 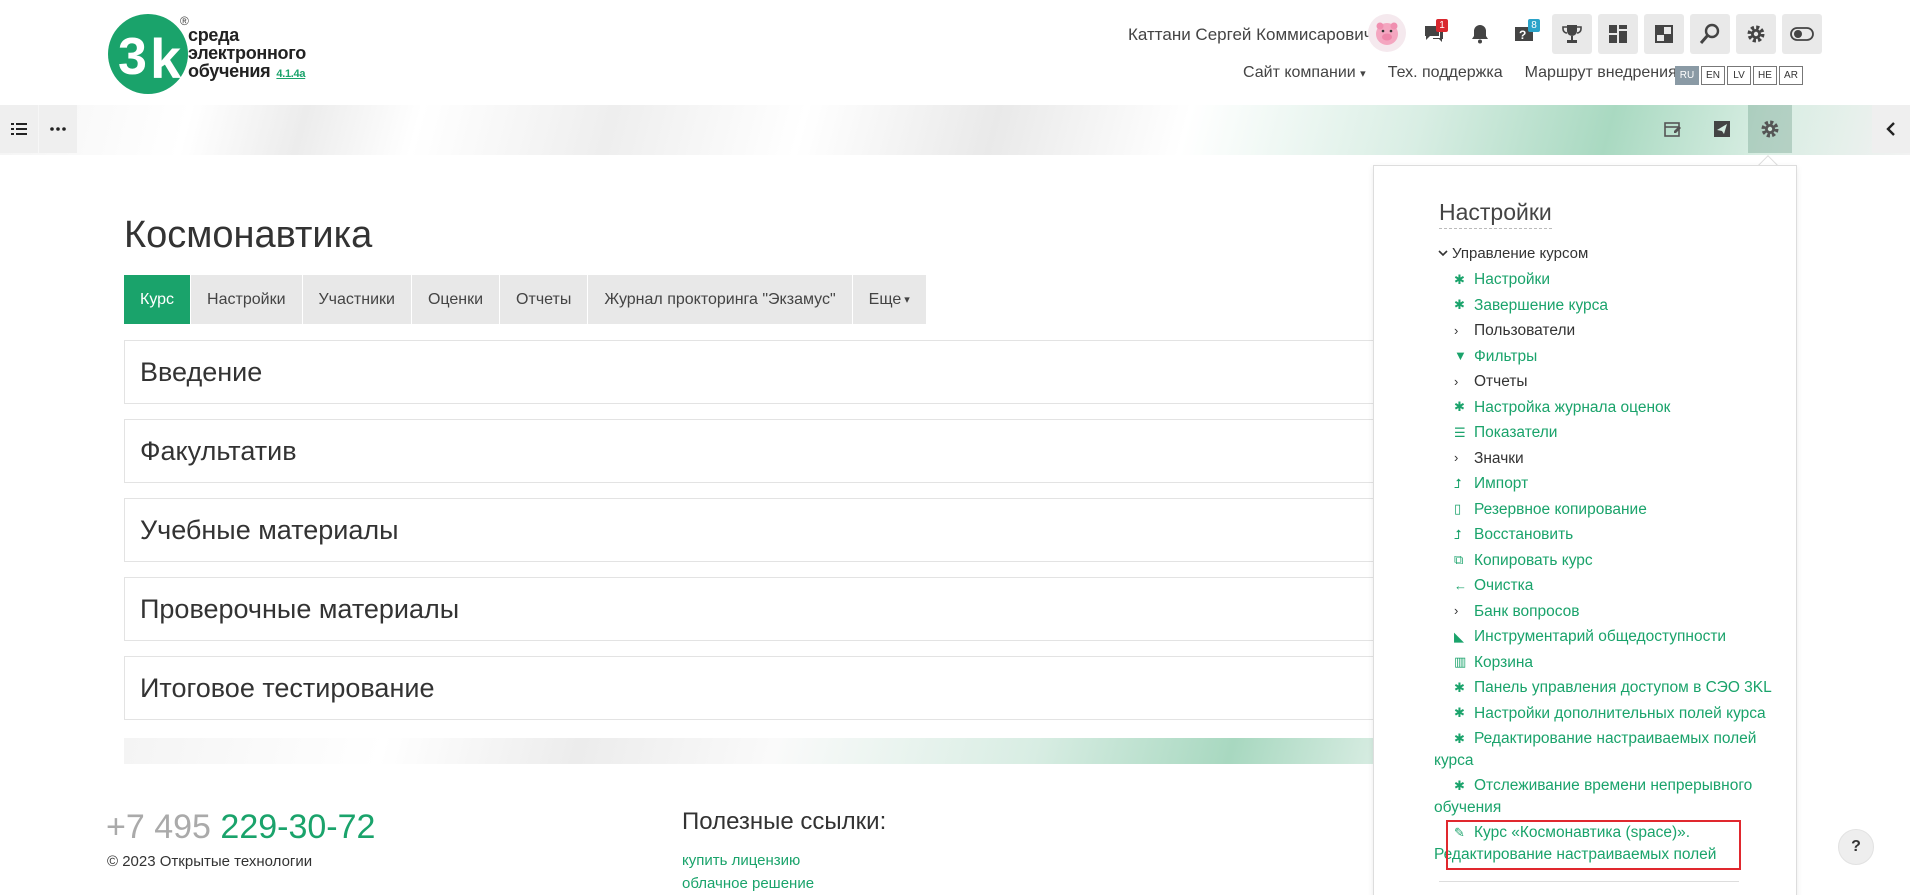 I want to click on send-button, so click(x=1722, y=129).